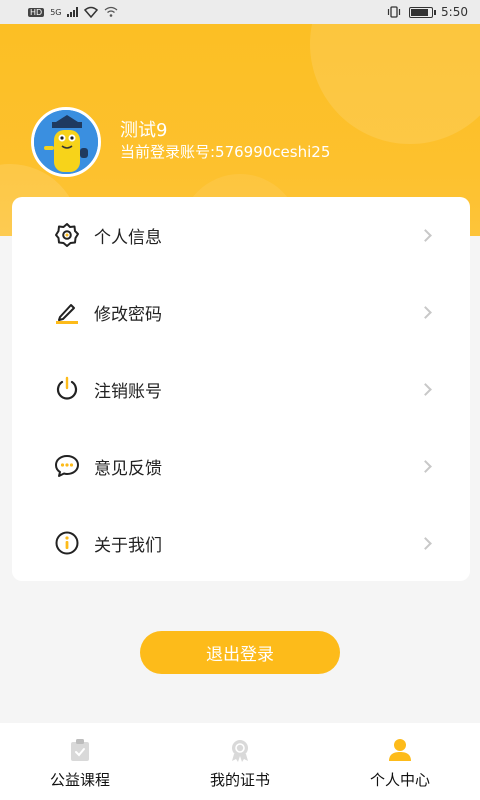 The width and height of the screenshot is (480, 800). What do you see at coordinates (36, 12) in the screenshot?
I see `hd-tag: HD` at bounding box center [36, 12].